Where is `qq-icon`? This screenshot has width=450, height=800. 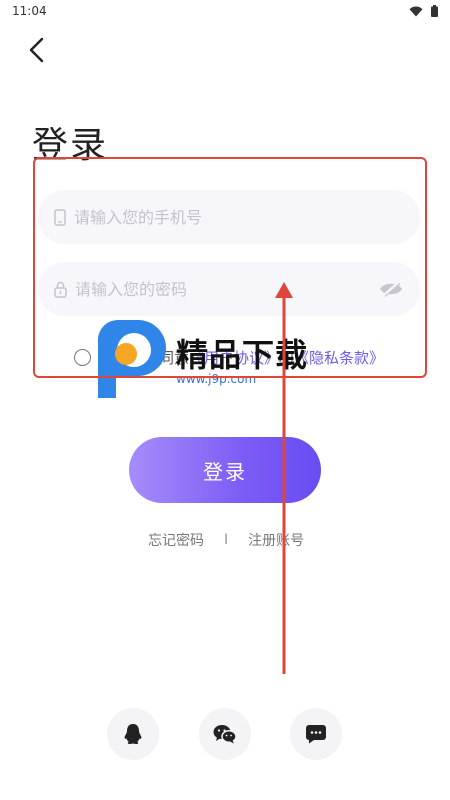 qq-icon is located at coordinates (133, 734).